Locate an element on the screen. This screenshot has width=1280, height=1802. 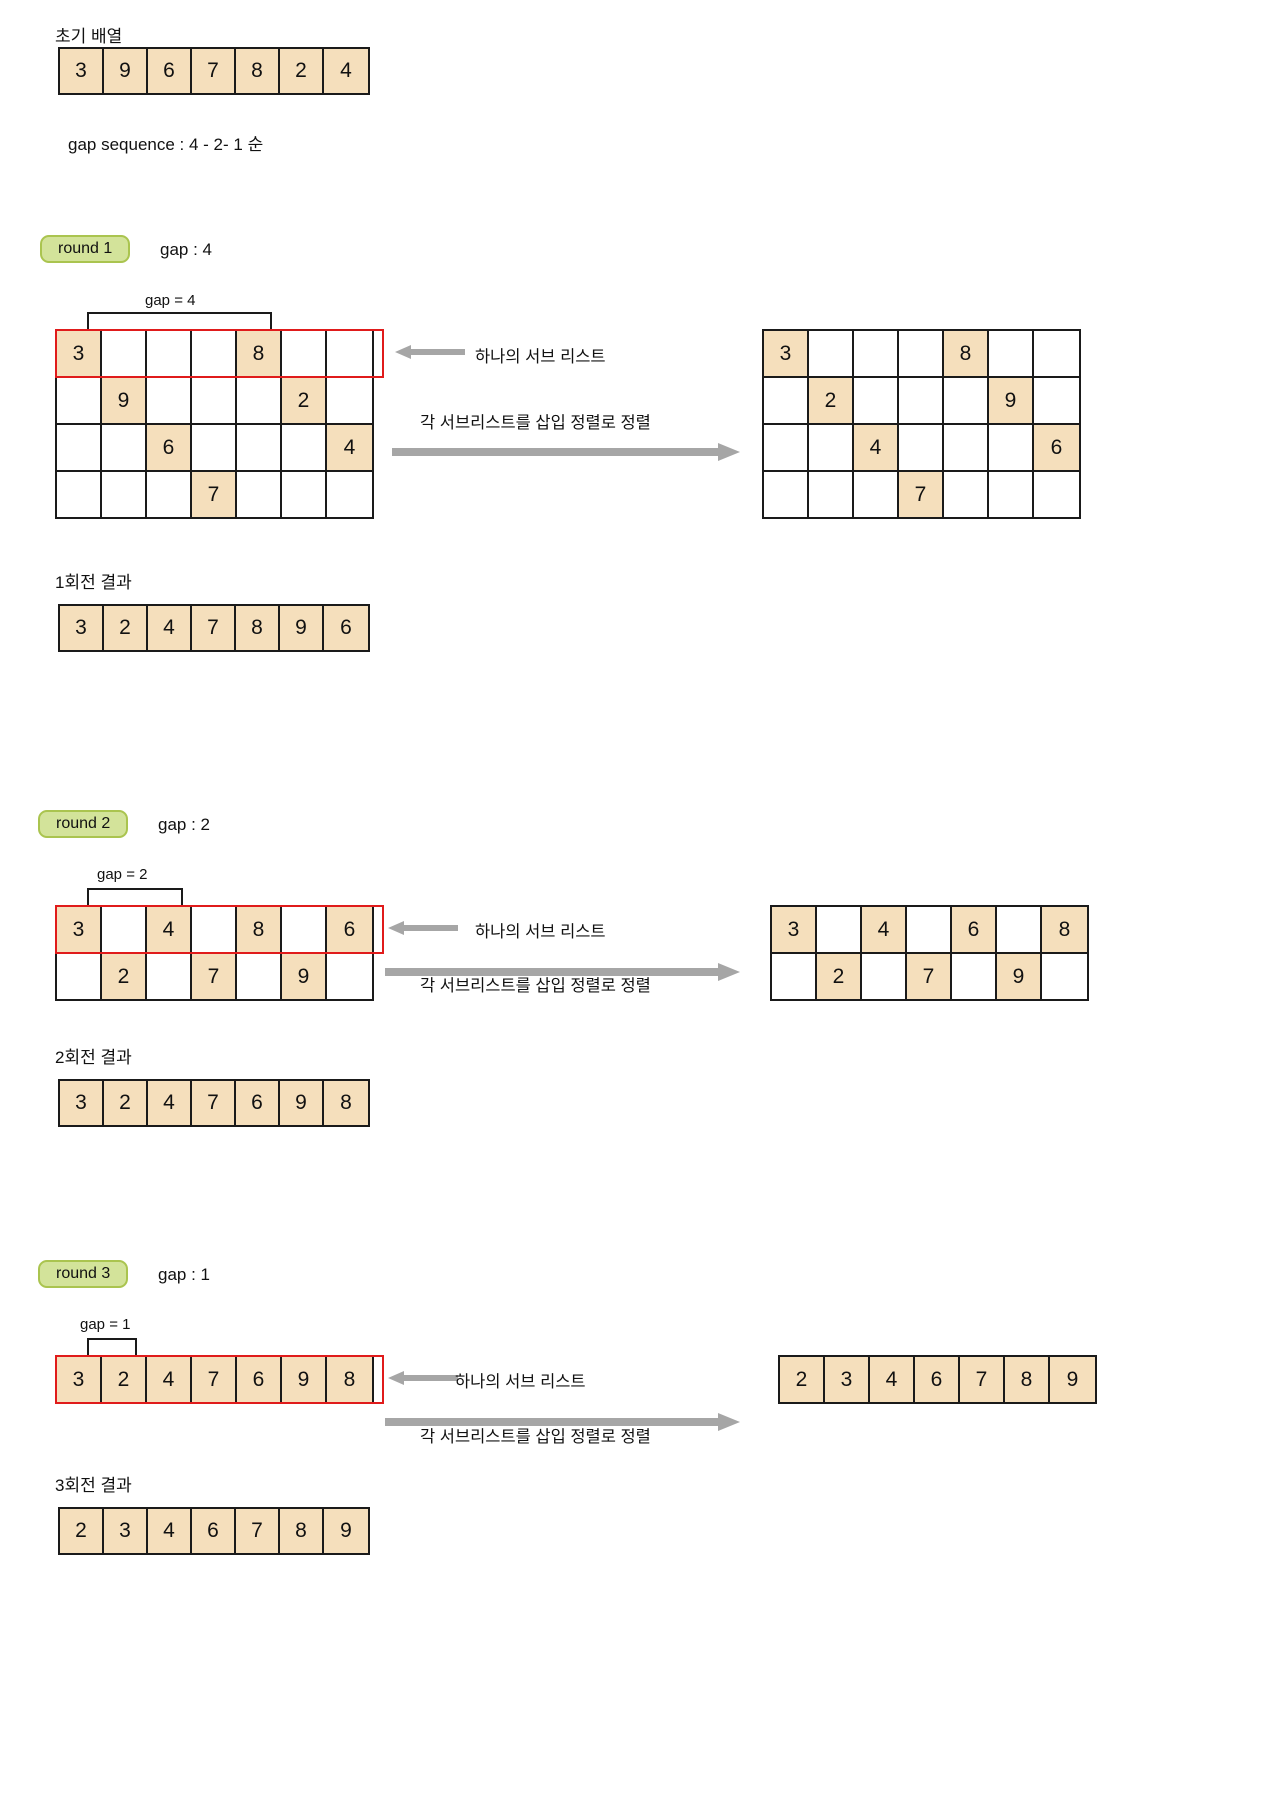
round-3-bracket-label: gap = 1 is located at coordinates (105, 1324).